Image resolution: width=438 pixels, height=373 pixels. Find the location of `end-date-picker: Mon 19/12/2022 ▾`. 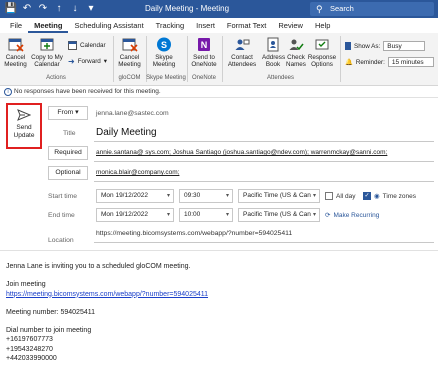

end-date-picker: Mon 19/12/2022 ▾ is located at coordinates (135, 215).